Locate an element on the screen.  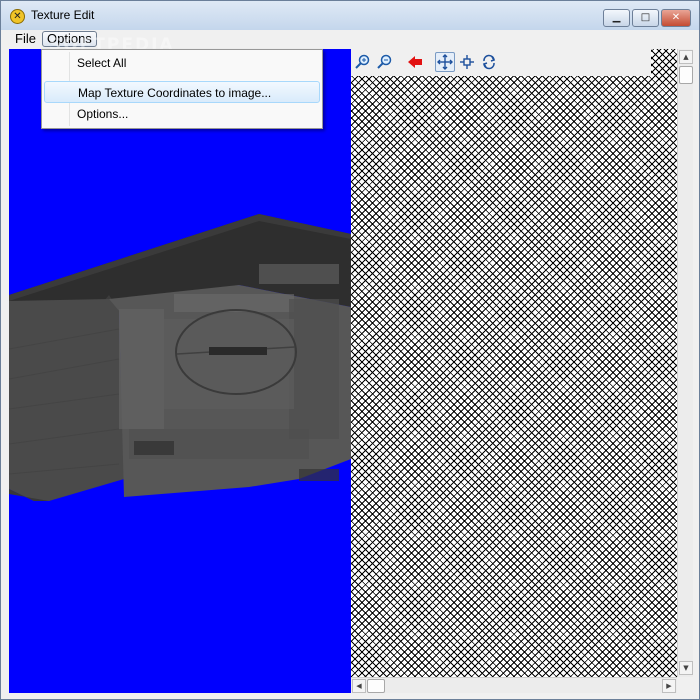
back-button is located at coordinates (415, 62).